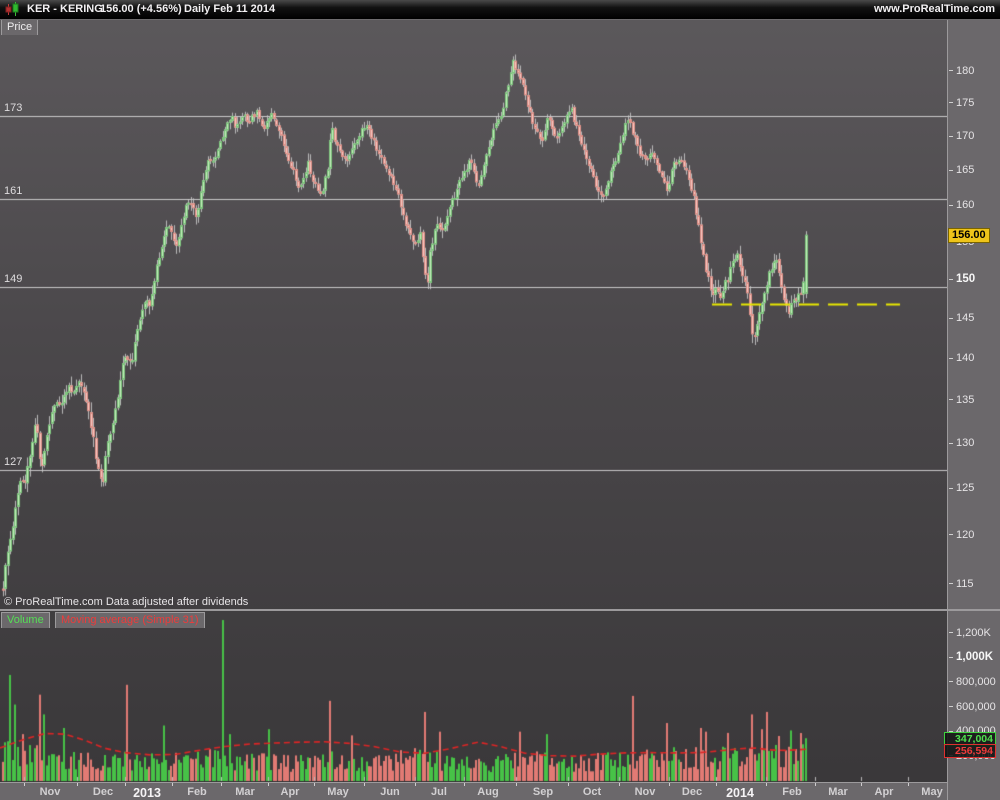 The height and width of the screenshot is (800, 1000). I want to click on hline-label-127: 127, so click(13, 462).